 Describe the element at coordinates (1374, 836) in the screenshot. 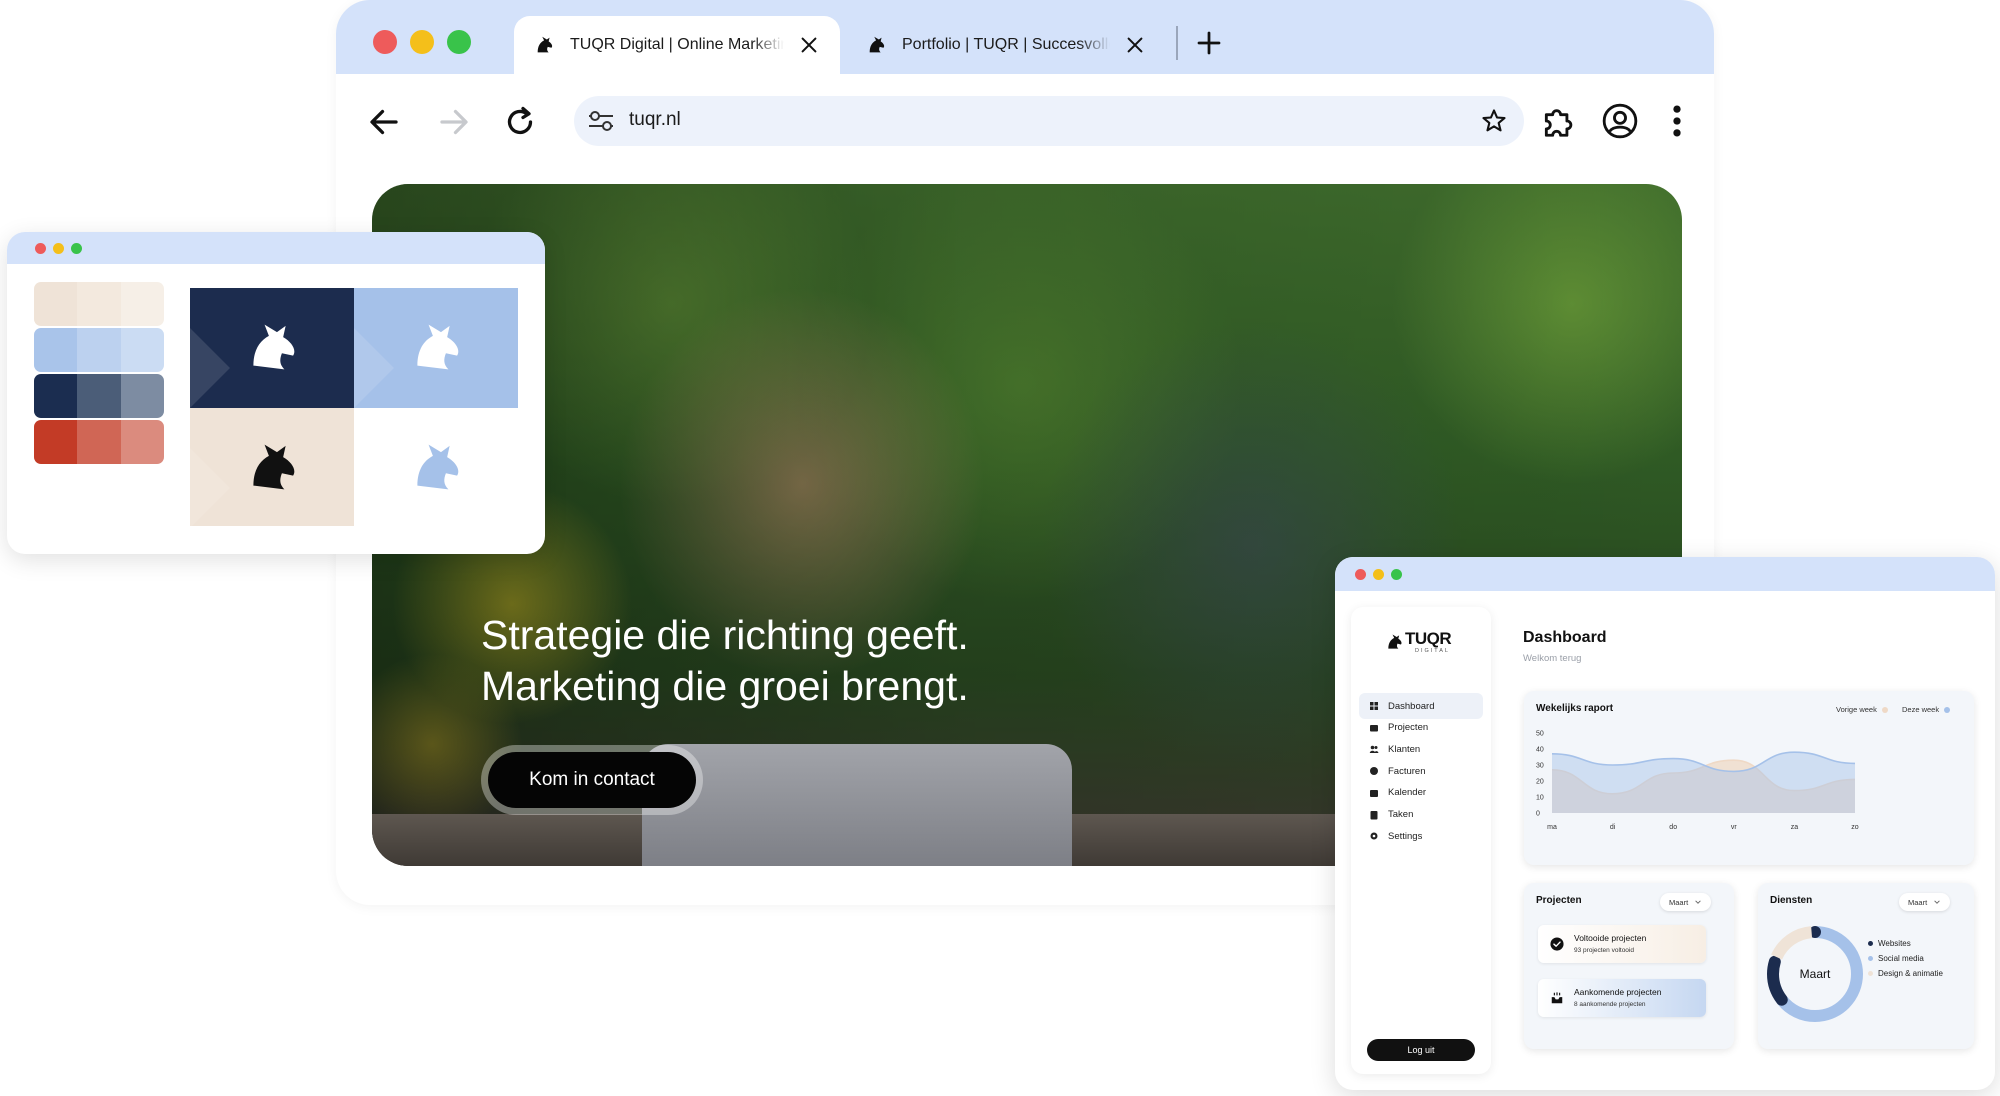

I see `gear-icon` at that location.